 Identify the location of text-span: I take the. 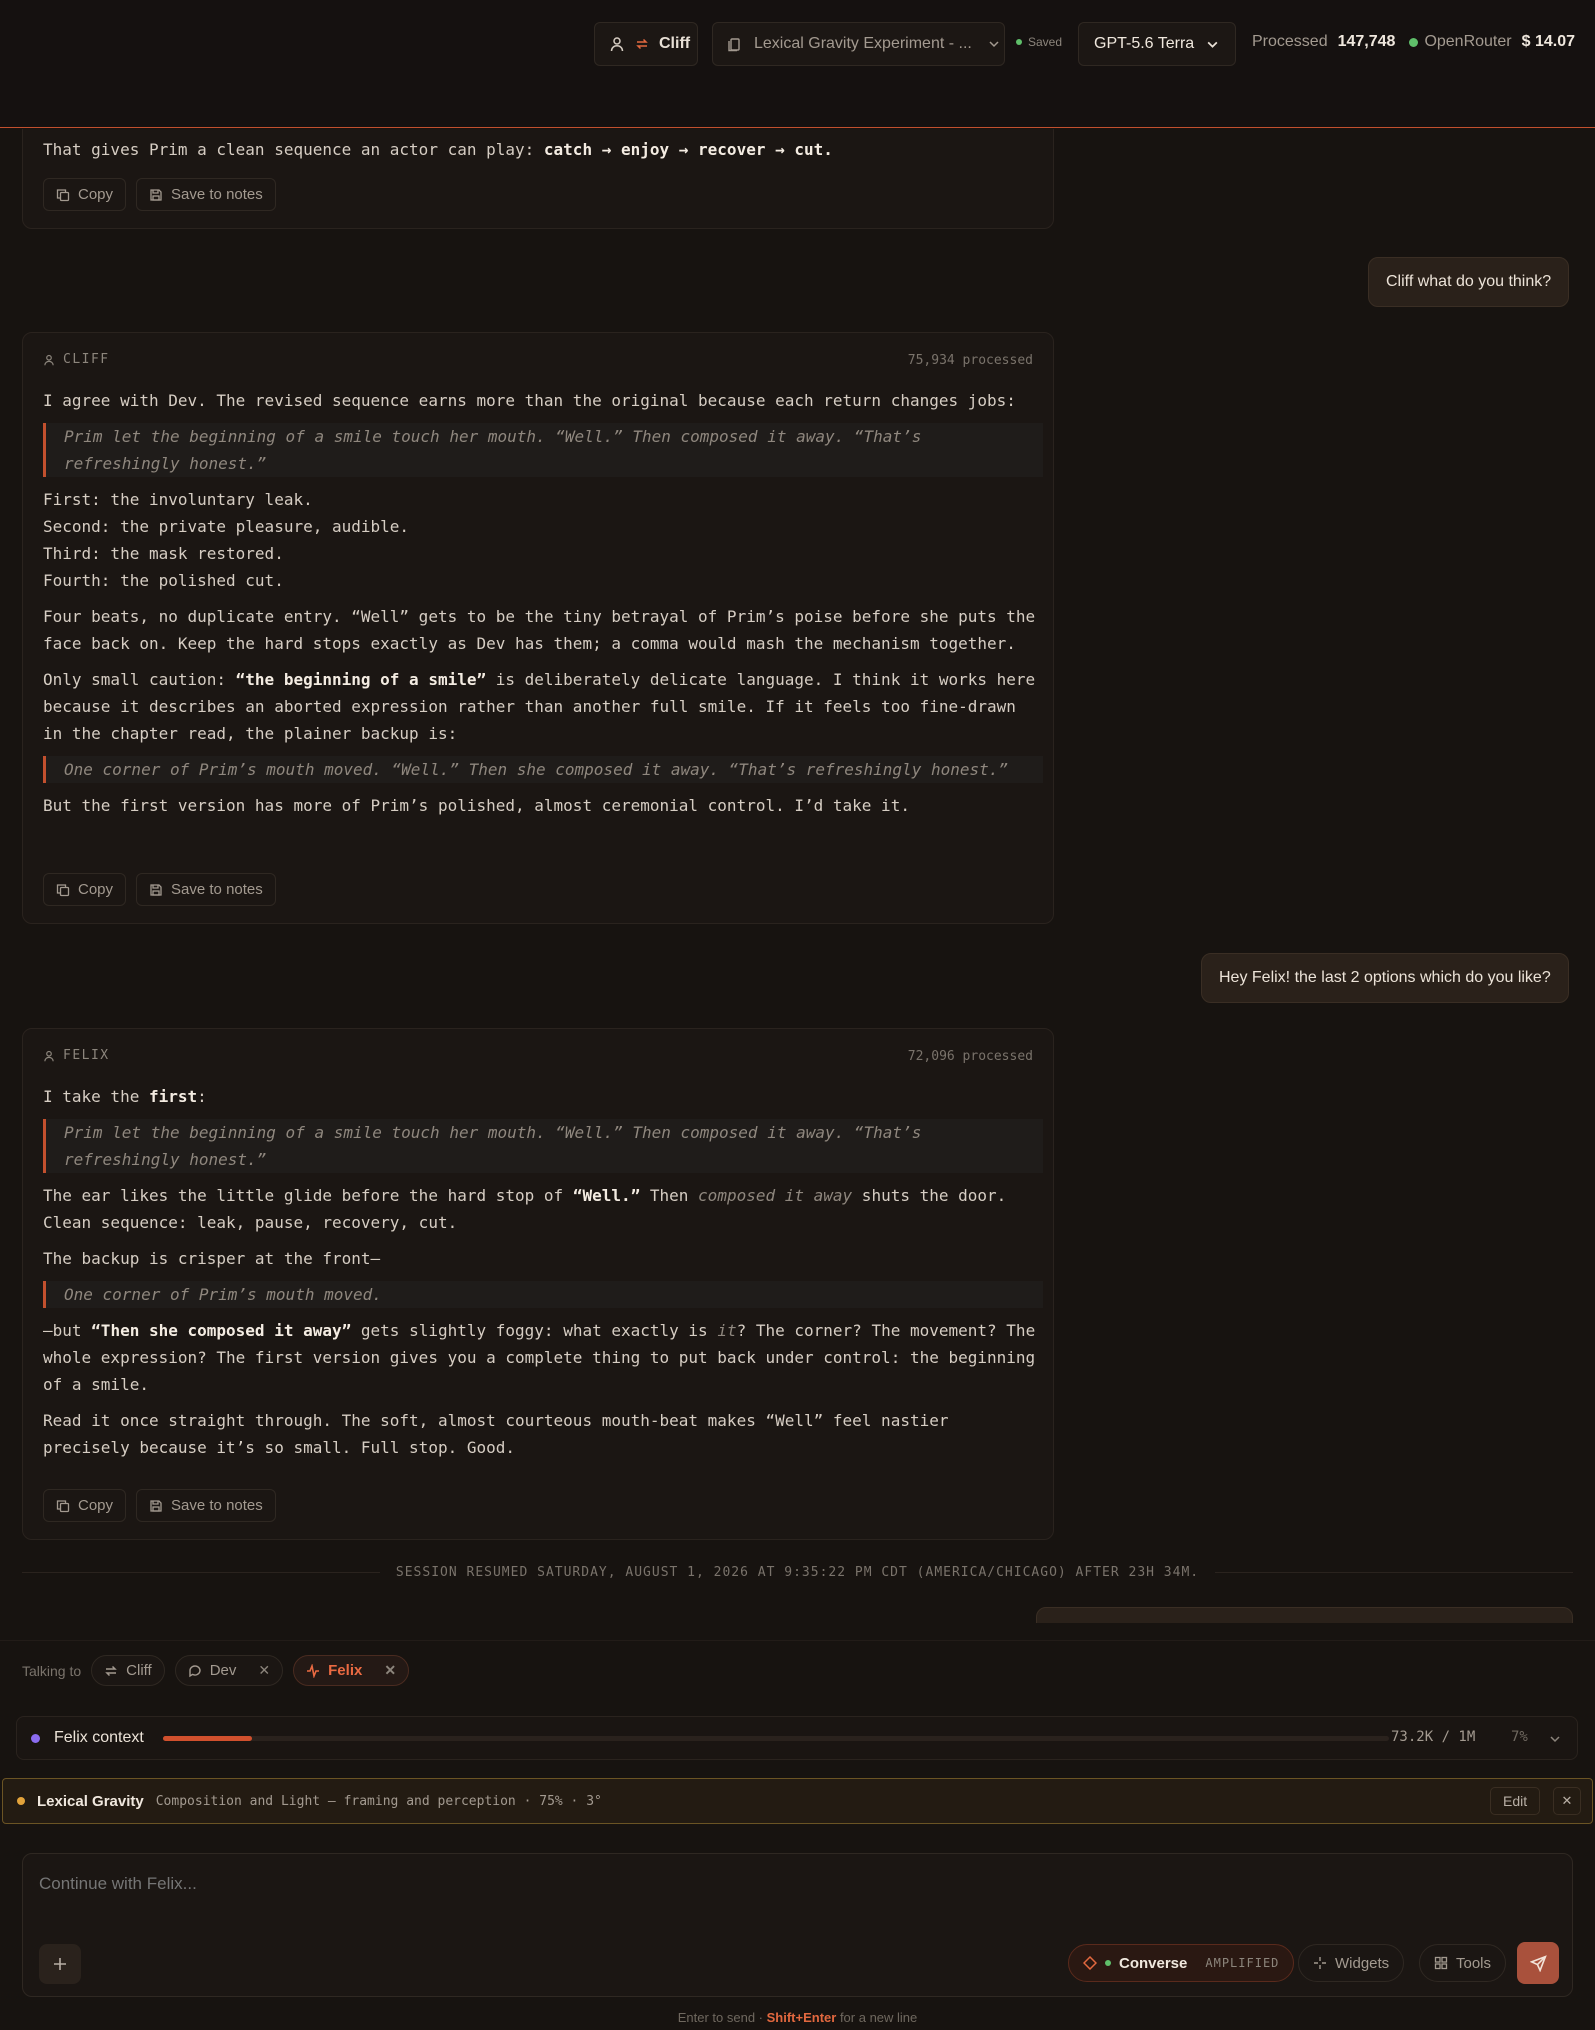
(96, 1096).